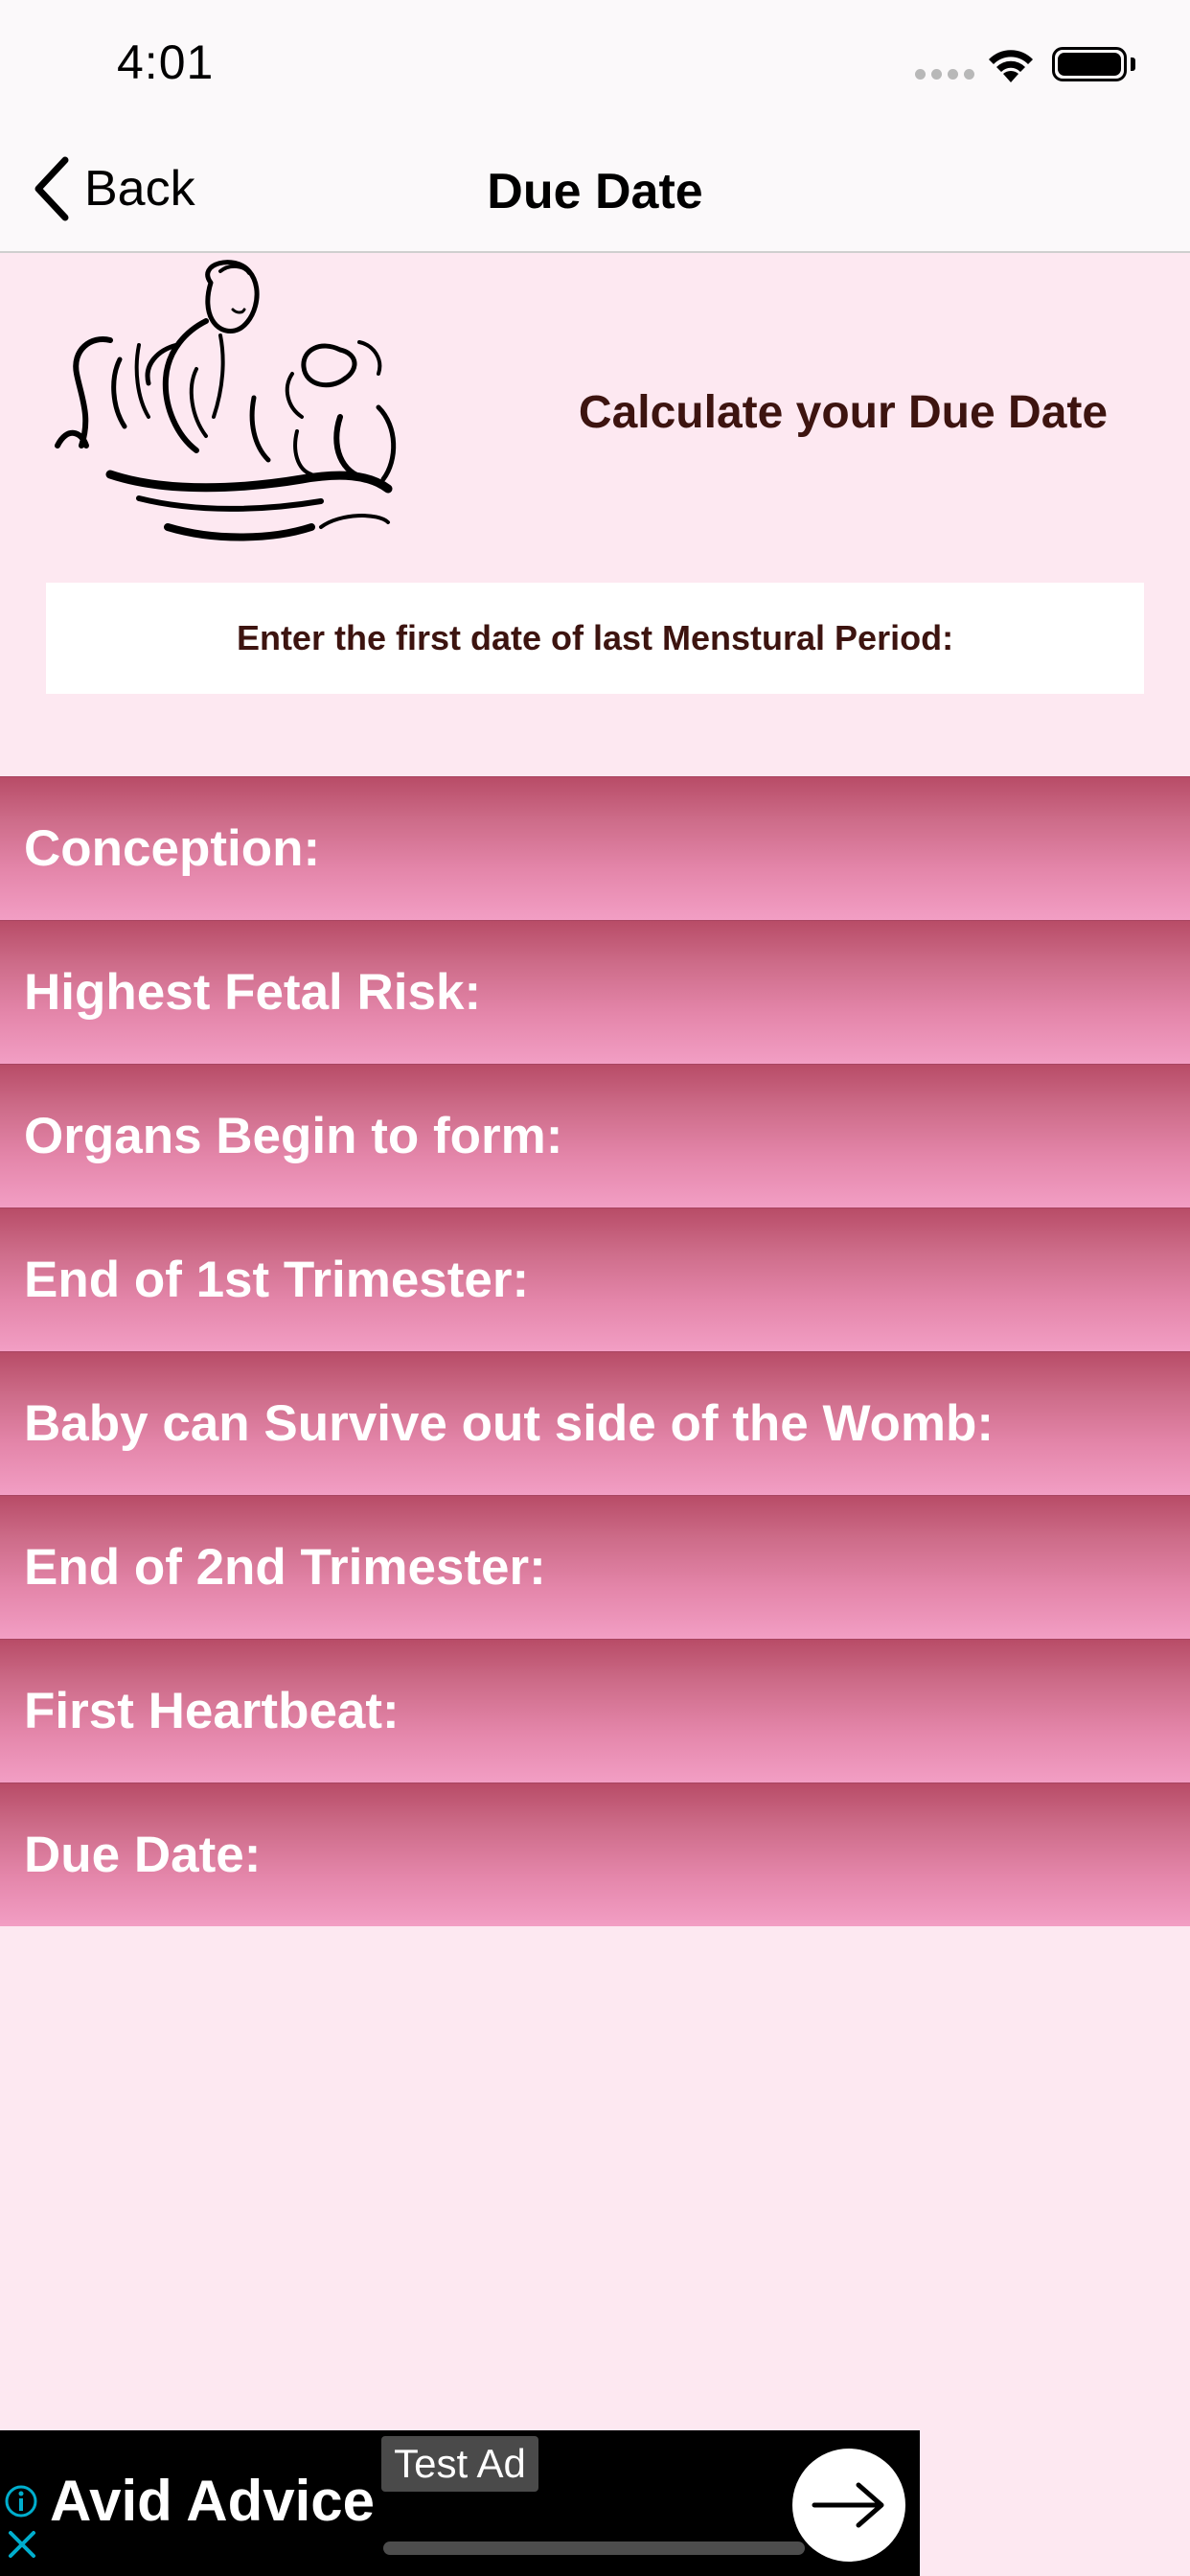  What do you see at coordinates (213, 2501) in the screenshot?
I see `ad-title: Avid Advice` at bounding box center [213, 2501].